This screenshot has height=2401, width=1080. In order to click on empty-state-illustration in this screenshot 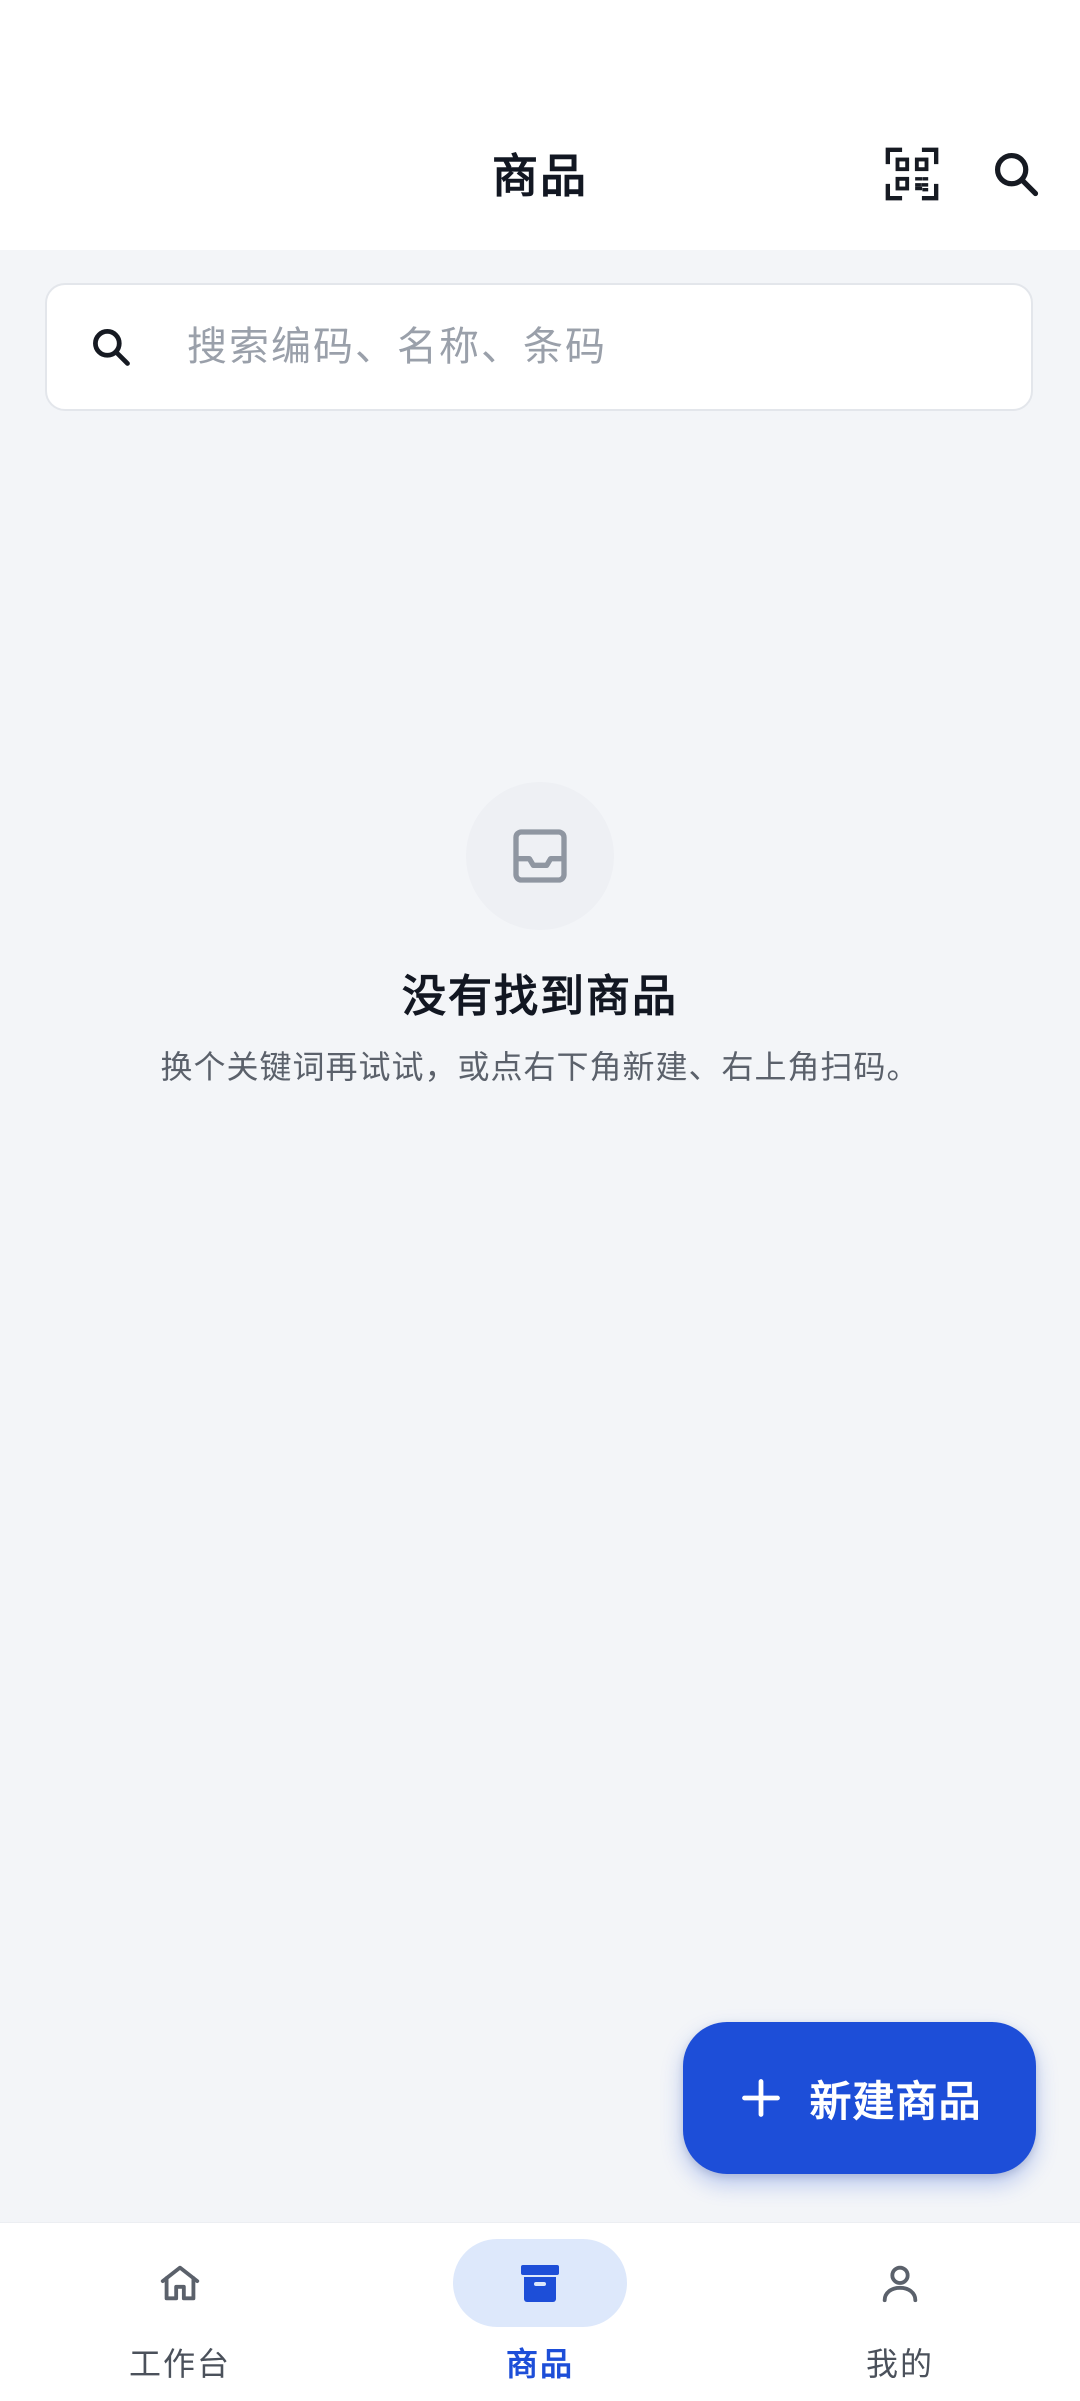, I will do `click(540, 856)`.